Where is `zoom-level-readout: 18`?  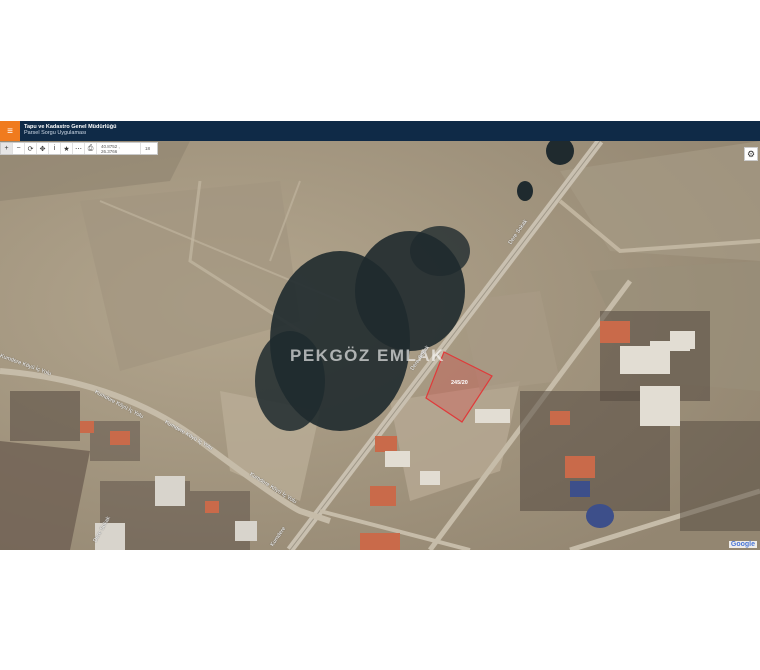
zoom-level-readout: 18 is located at coordinates (148, 148).